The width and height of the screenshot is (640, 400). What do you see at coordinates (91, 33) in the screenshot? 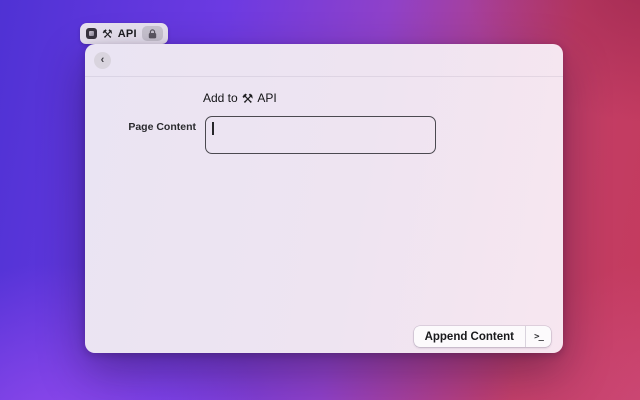
I see `app-icon` at bounding box center [91, 33].